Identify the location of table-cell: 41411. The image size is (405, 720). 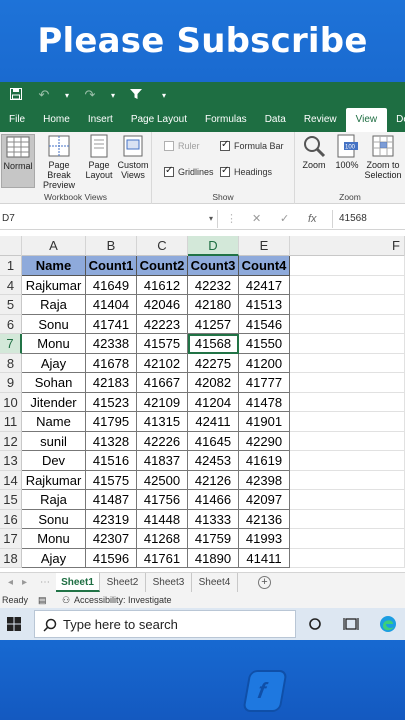
(264, 558).